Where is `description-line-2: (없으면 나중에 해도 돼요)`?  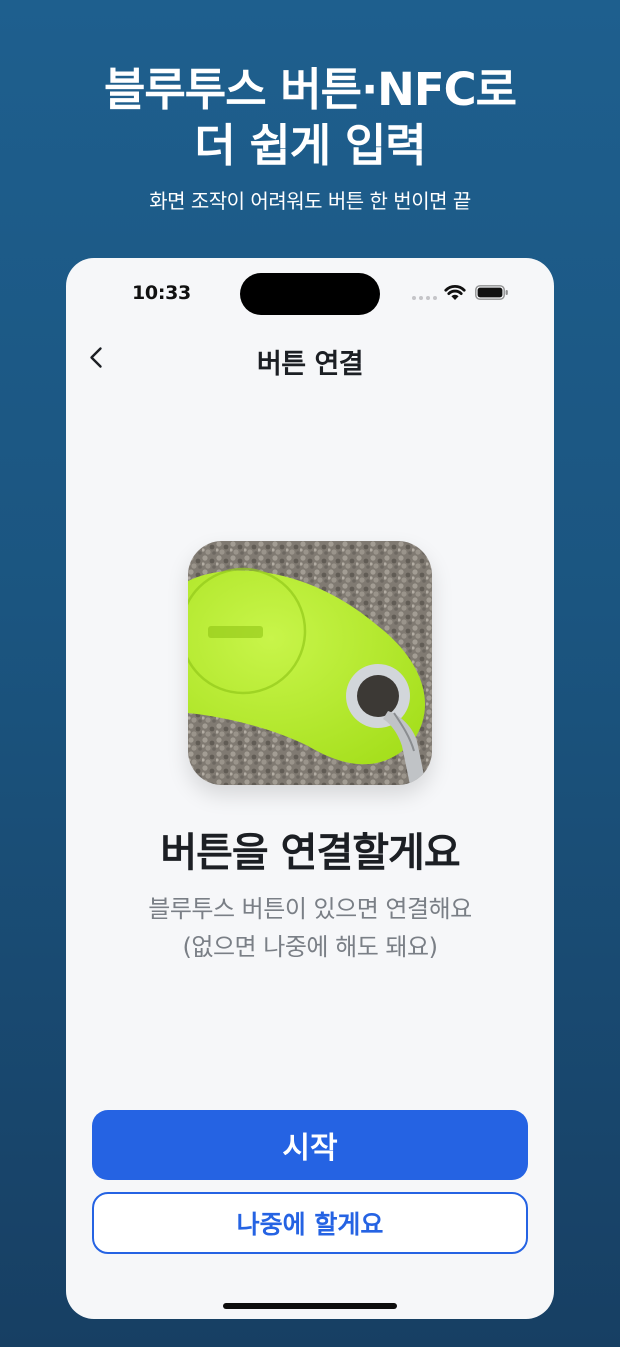 description-line-2: (없으면 나중에 해도 돼요) is located at coordinates (310, 947).